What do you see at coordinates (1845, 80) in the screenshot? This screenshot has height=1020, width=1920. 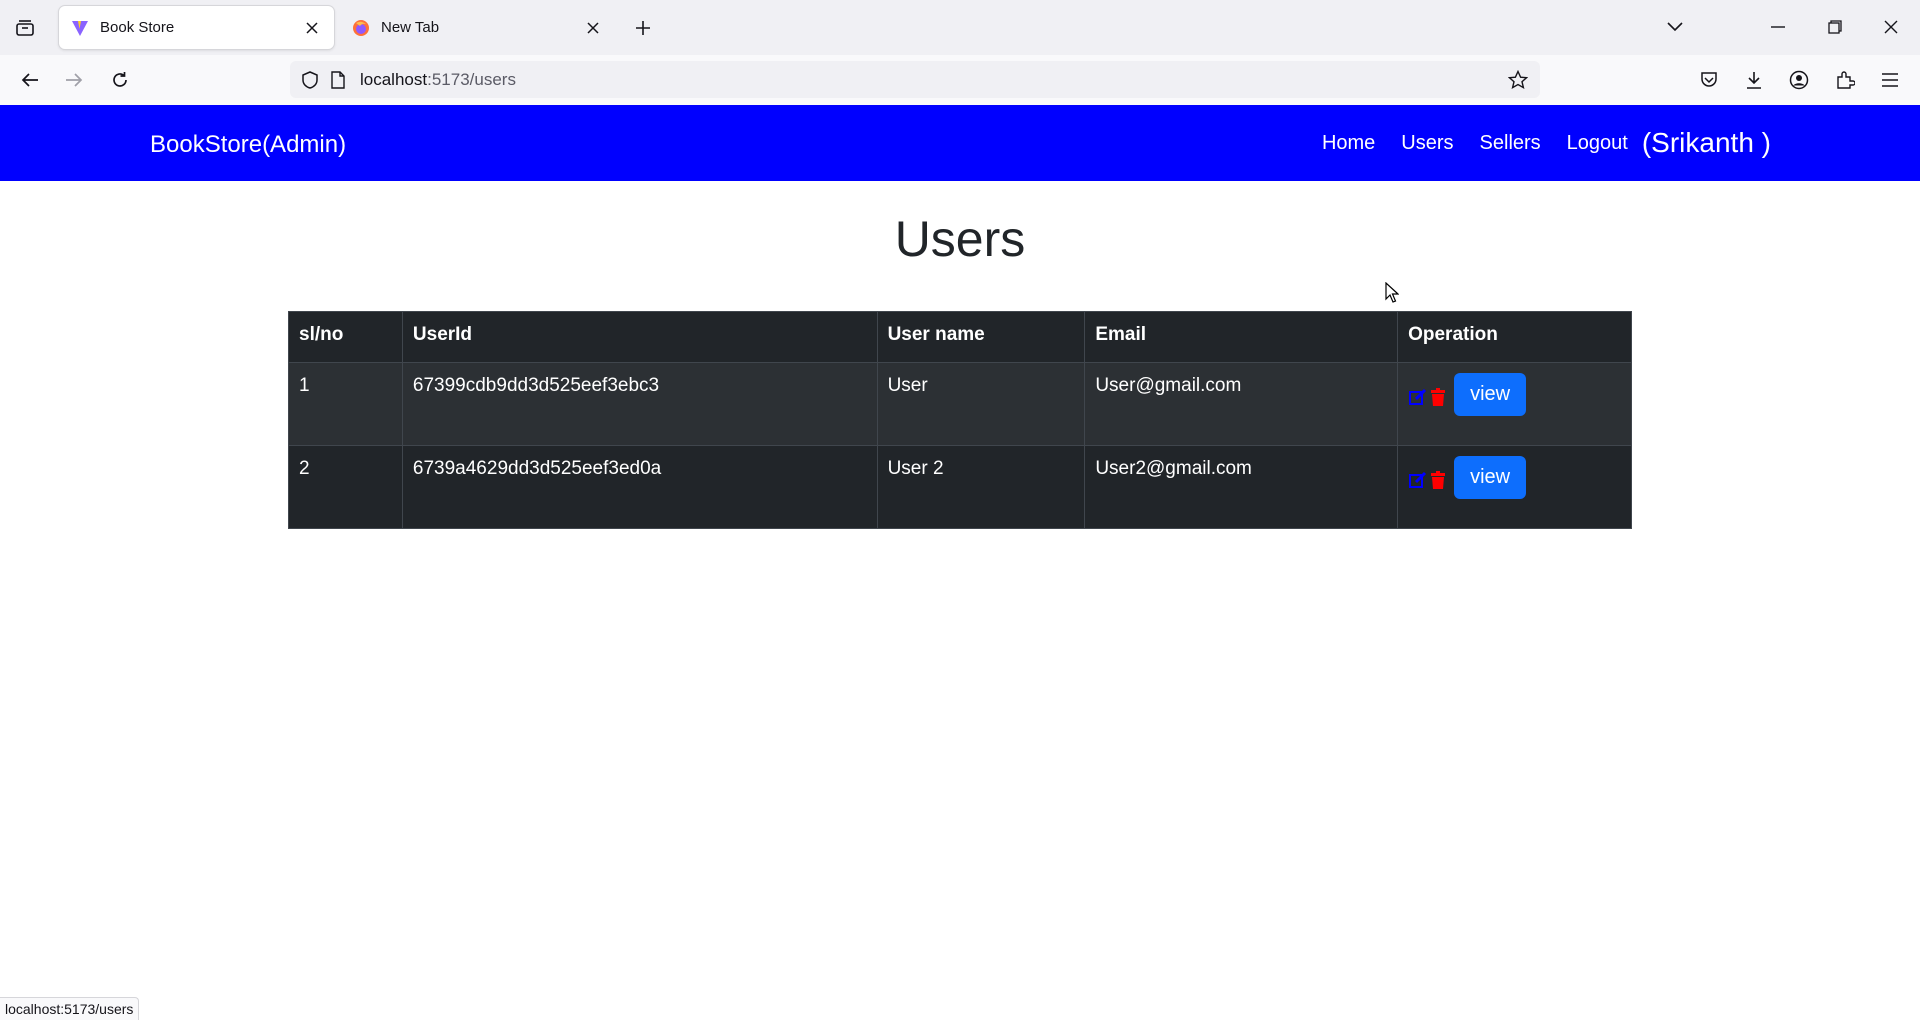 I see `extensions-icon` at bounding box center [1845, 80].